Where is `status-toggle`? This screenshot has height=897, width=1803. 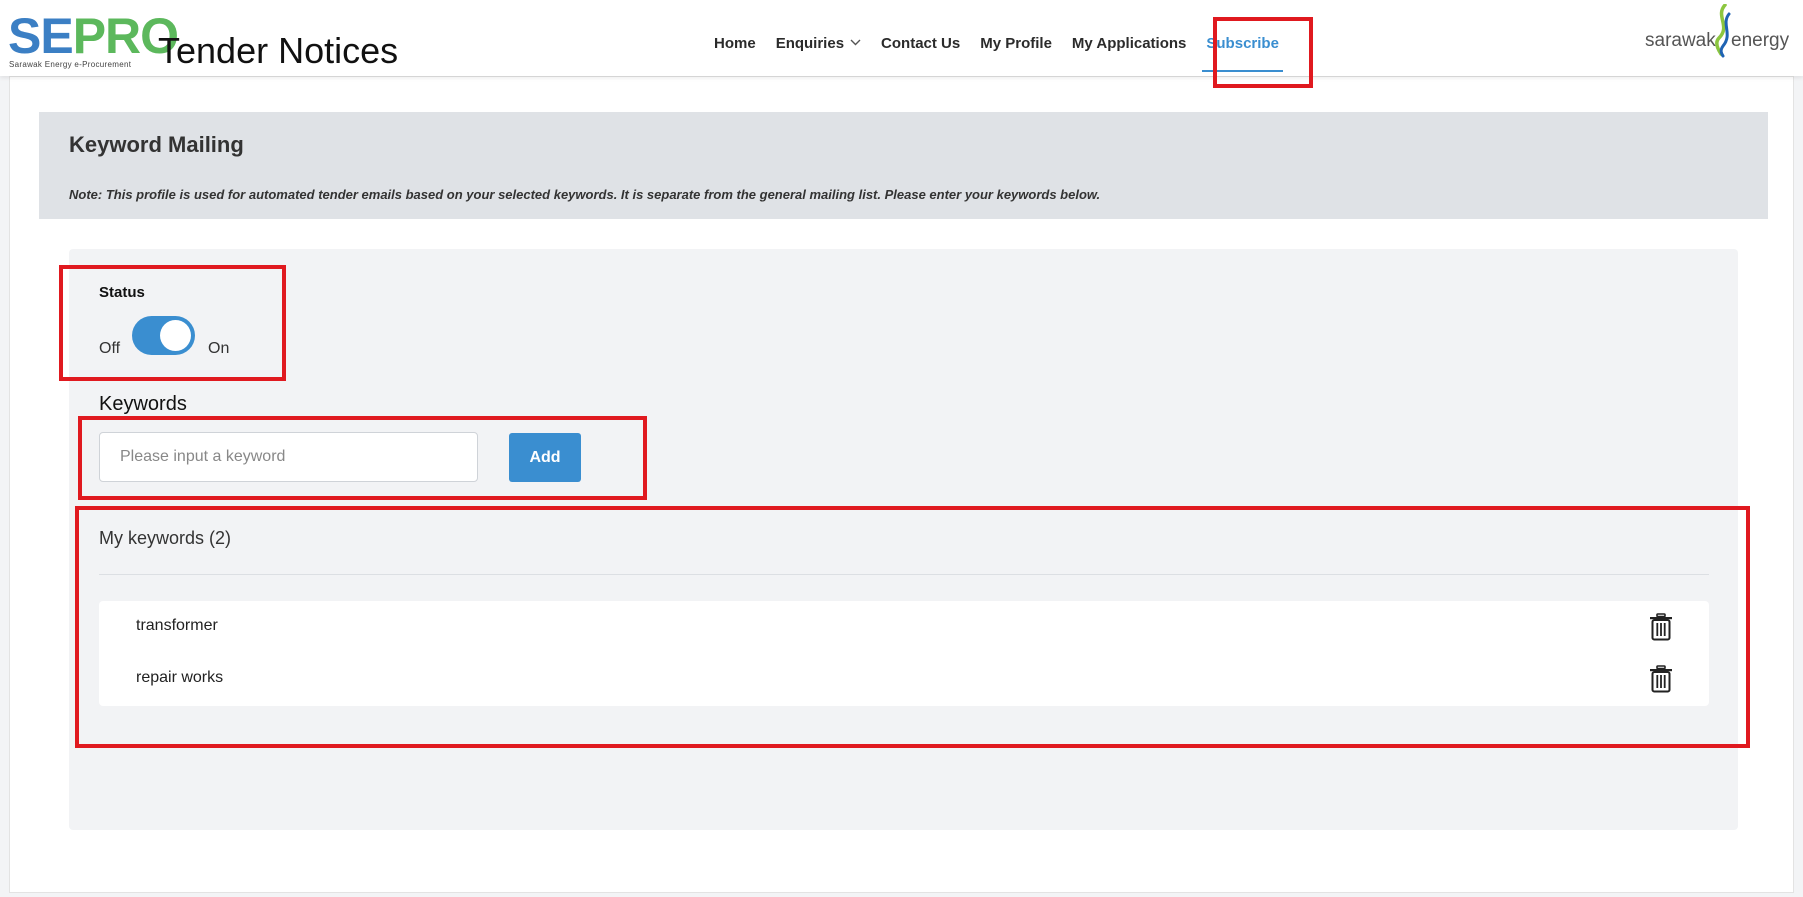
status-toggle is located at coordinates (163, 335).